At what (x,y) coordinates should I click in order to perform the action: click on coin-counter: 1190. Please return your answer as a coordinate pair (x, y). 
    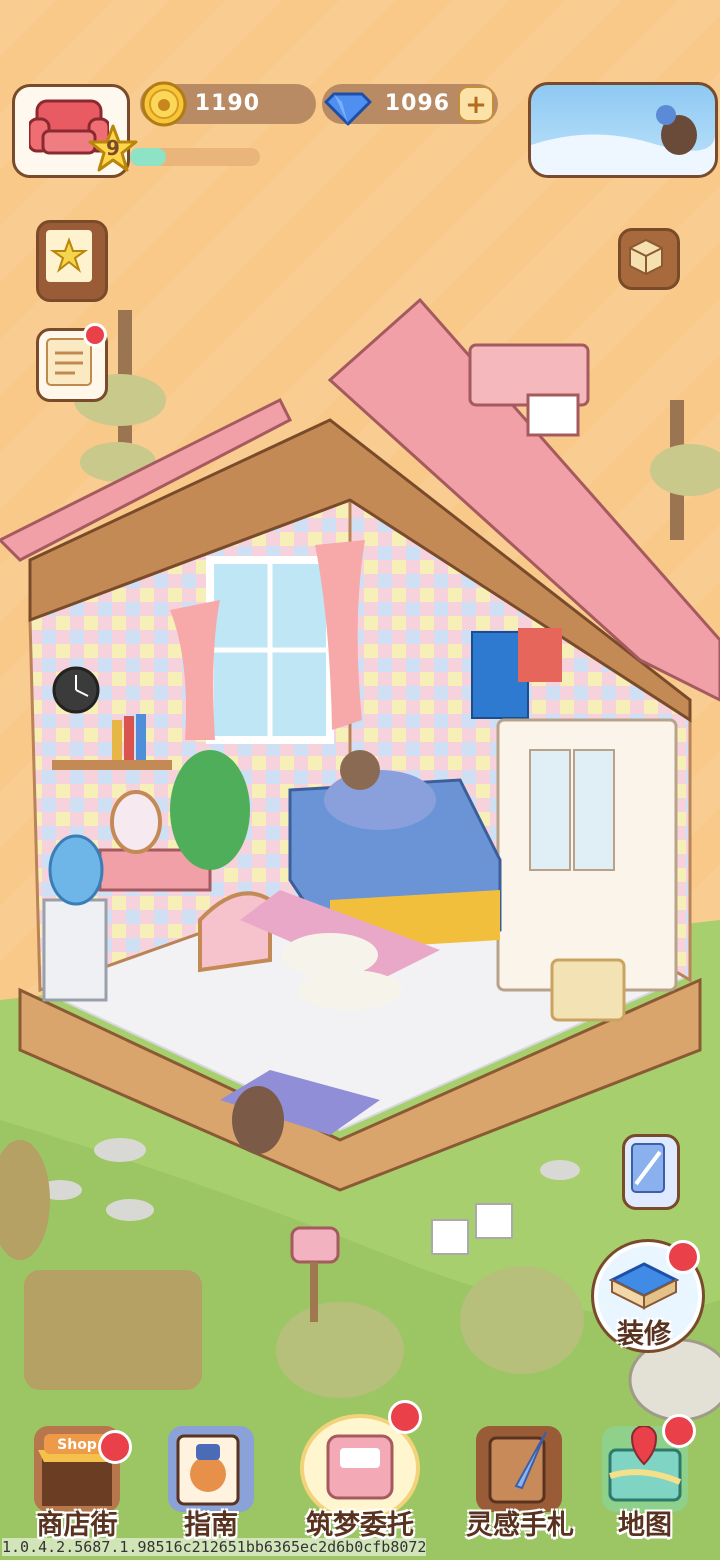
    Looking at the image, I should click on (228, 104).